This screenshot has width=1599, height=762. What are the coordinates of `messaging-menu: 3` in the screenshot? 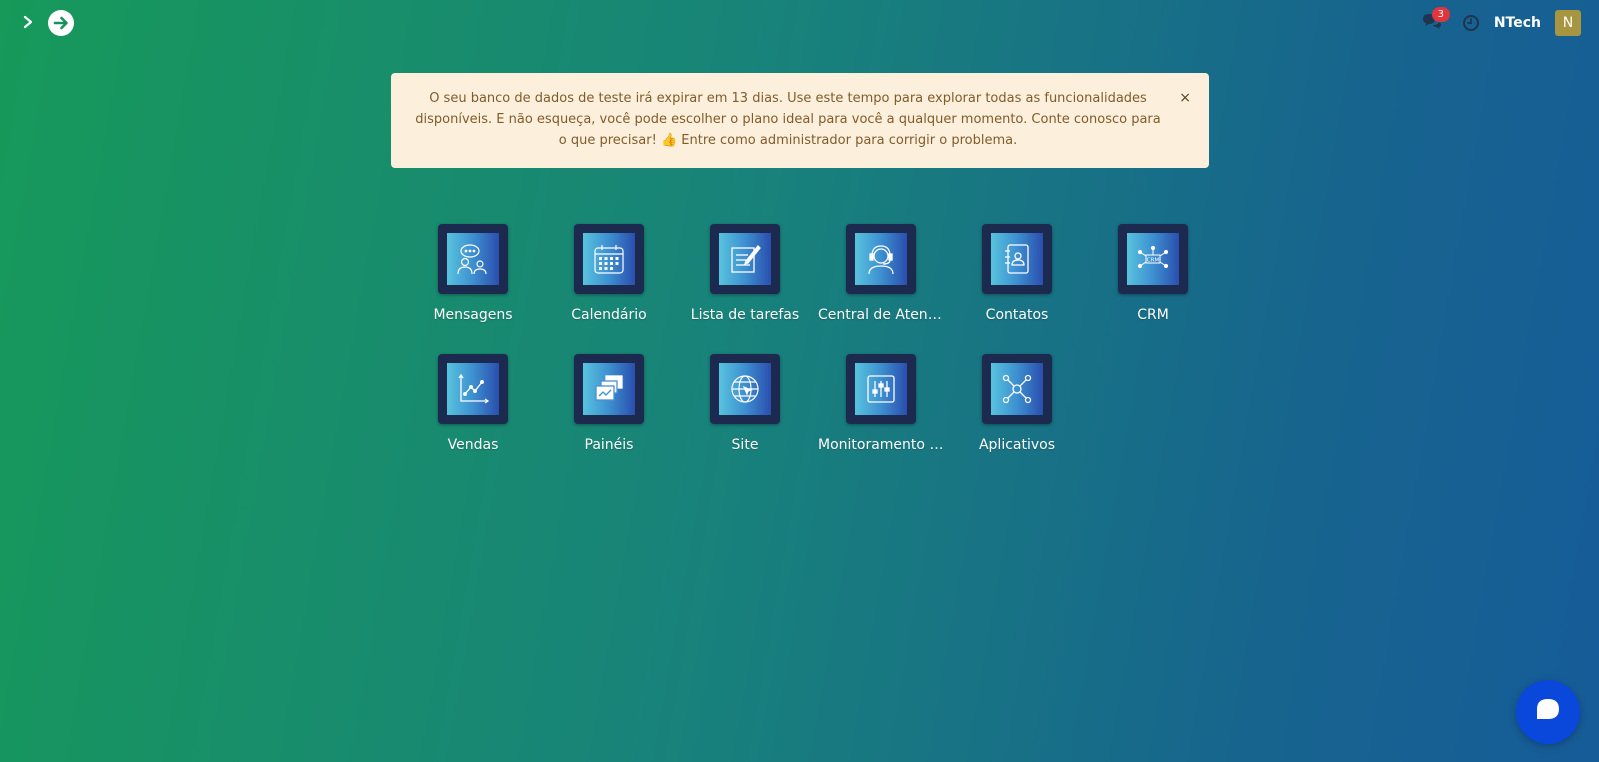 It's located at (1434, 22).